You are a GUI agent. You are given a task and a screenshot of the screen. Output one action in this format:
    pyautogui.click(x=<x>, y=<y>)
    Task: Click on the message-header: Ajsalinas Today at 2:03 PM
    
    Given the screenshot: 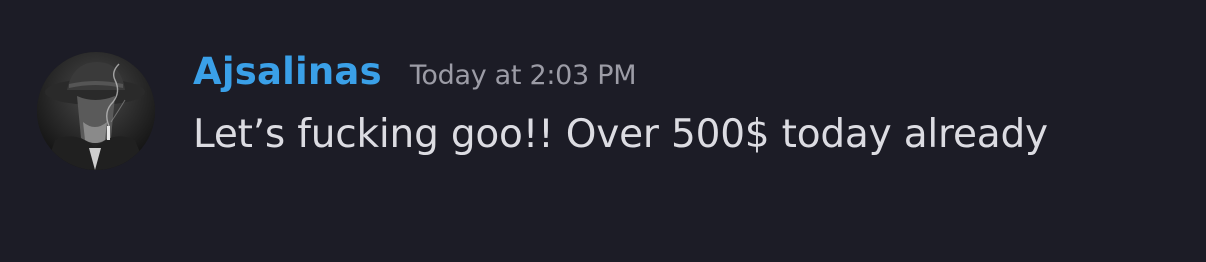 What is the action you would take?
    pyautogui.click(x=414, y=75)
    